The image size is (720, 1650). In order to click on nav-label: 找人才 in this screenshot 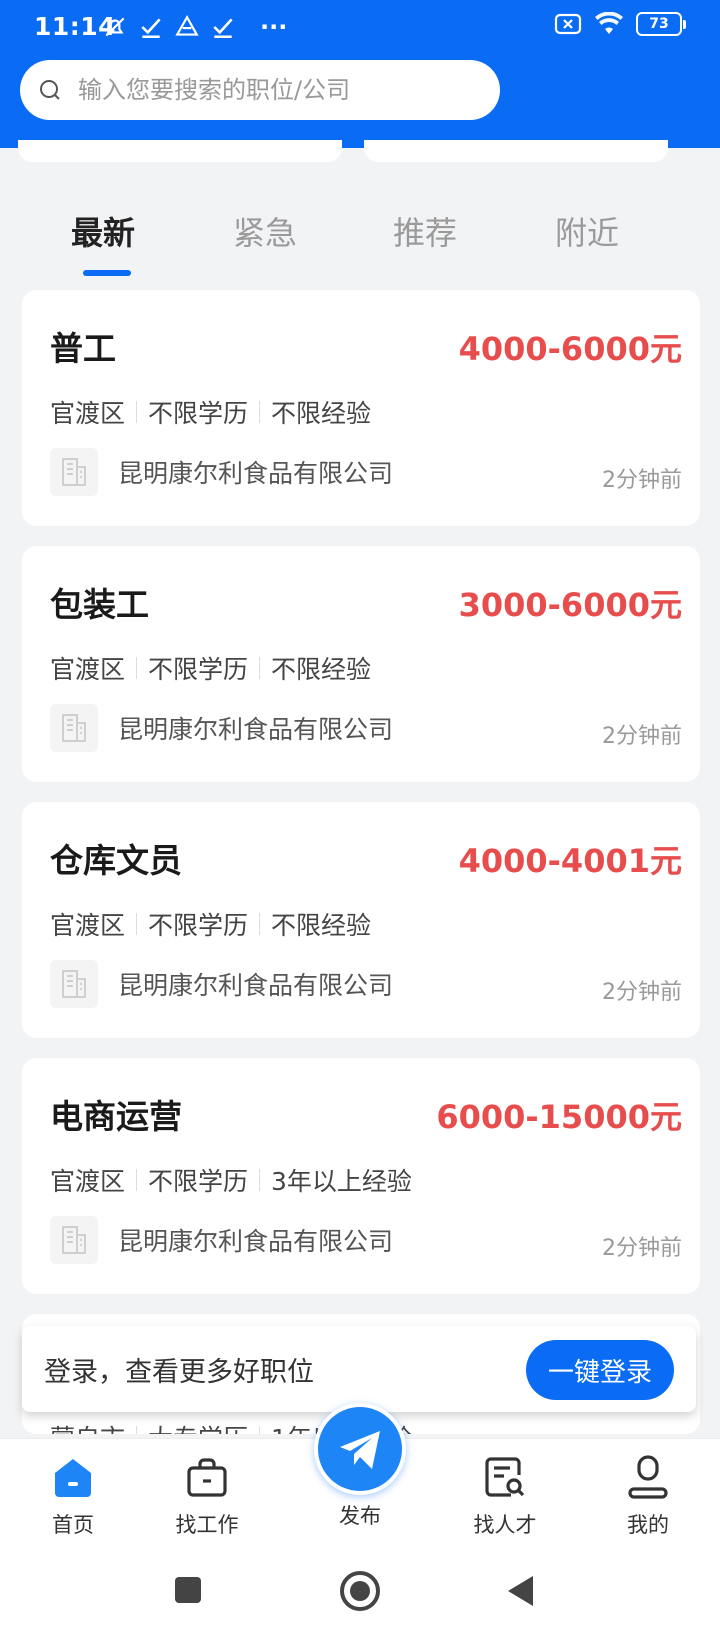, I will do `click(505, 1525)`.